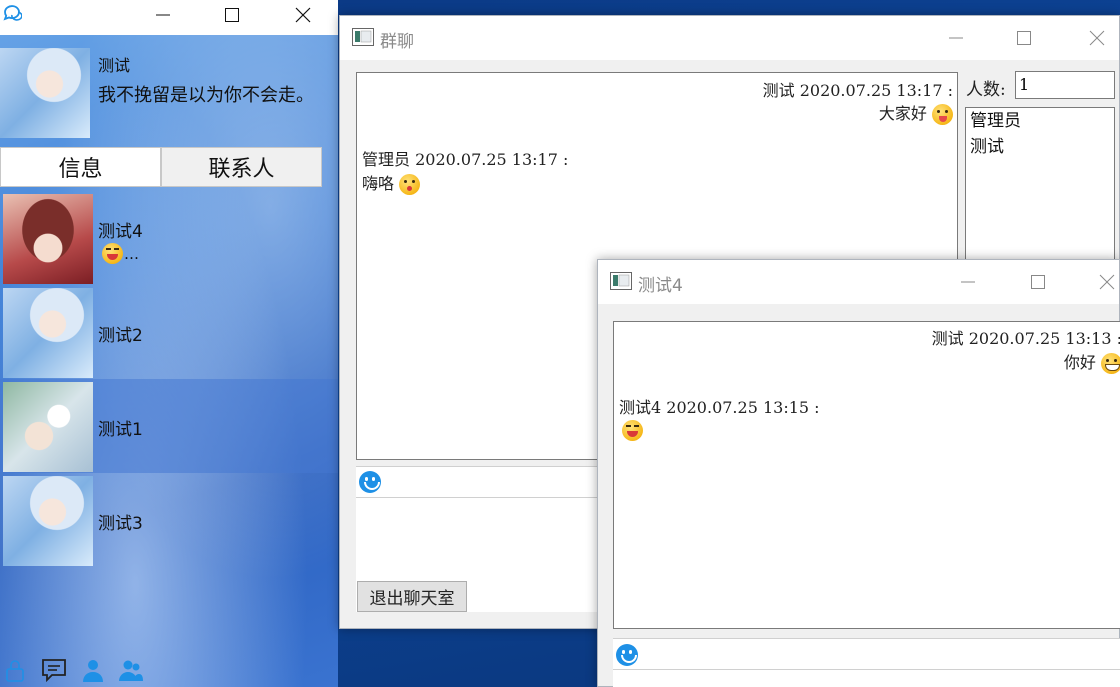 The width and height of the screenshot is (1120, 687). Describe the element at coordinates (986, 90) in the screenshot. I see `member-count-label: 人数:` at that location.